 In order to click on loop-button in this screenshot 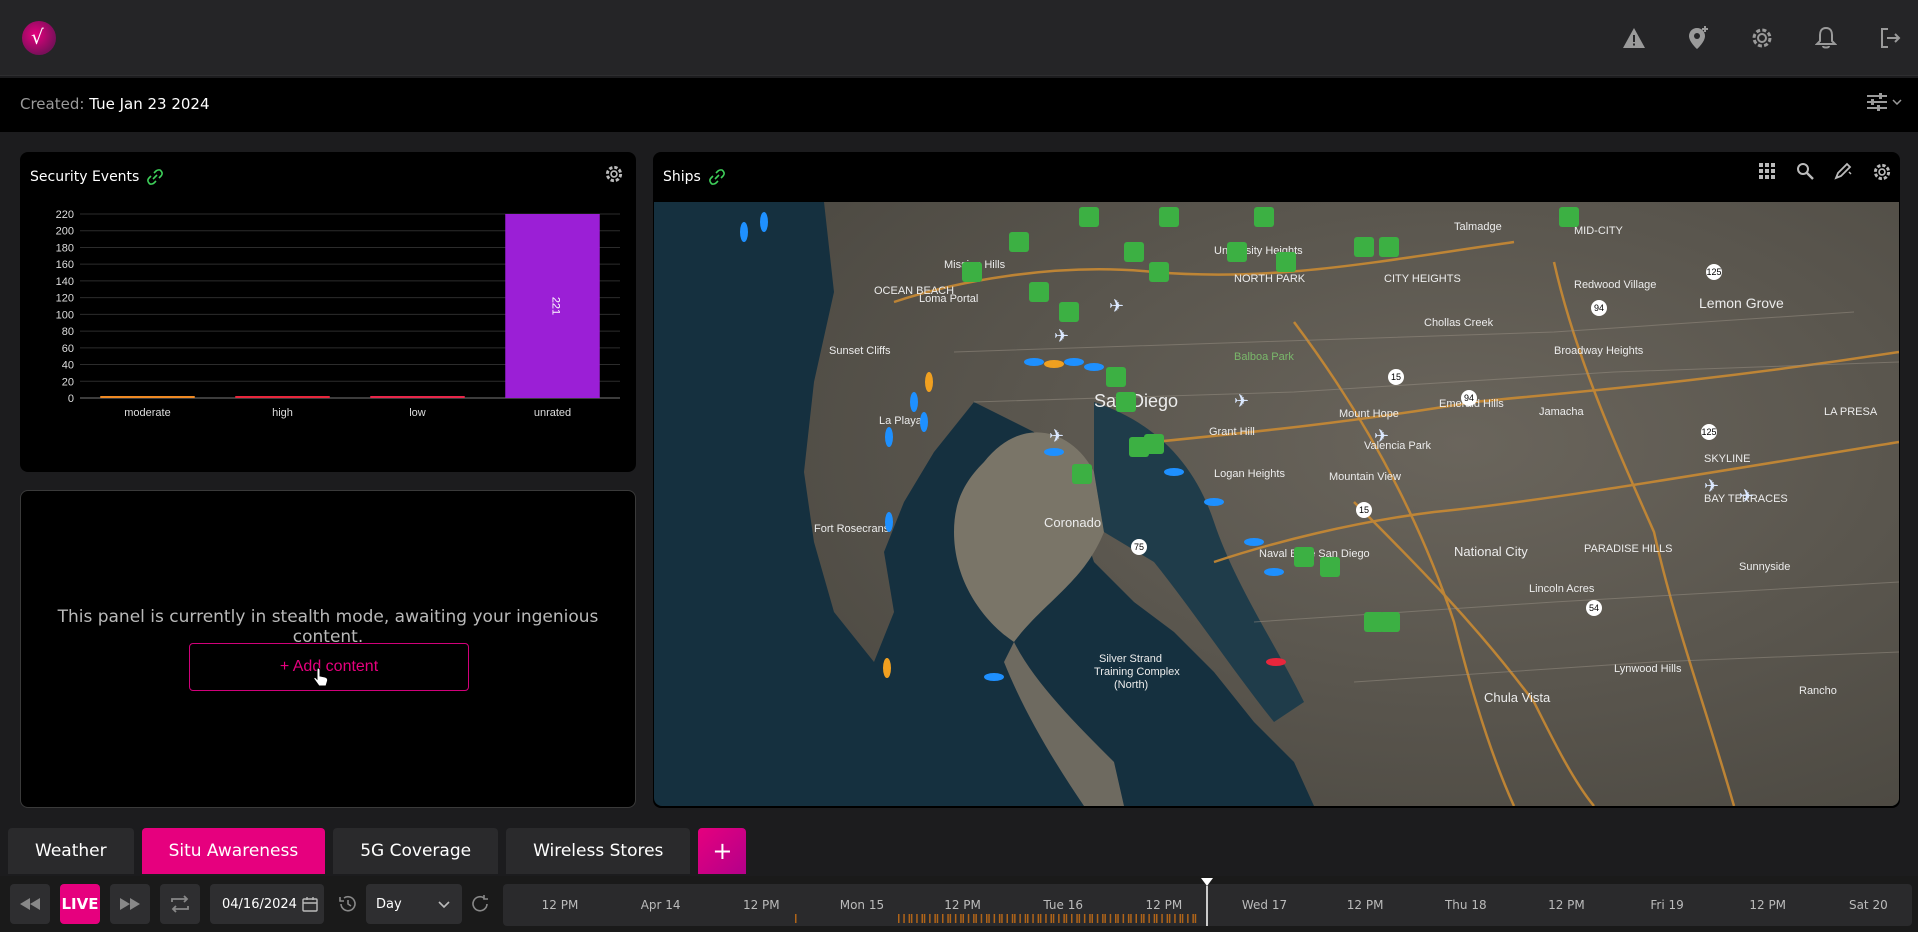, I will do `click(180, 904)`.